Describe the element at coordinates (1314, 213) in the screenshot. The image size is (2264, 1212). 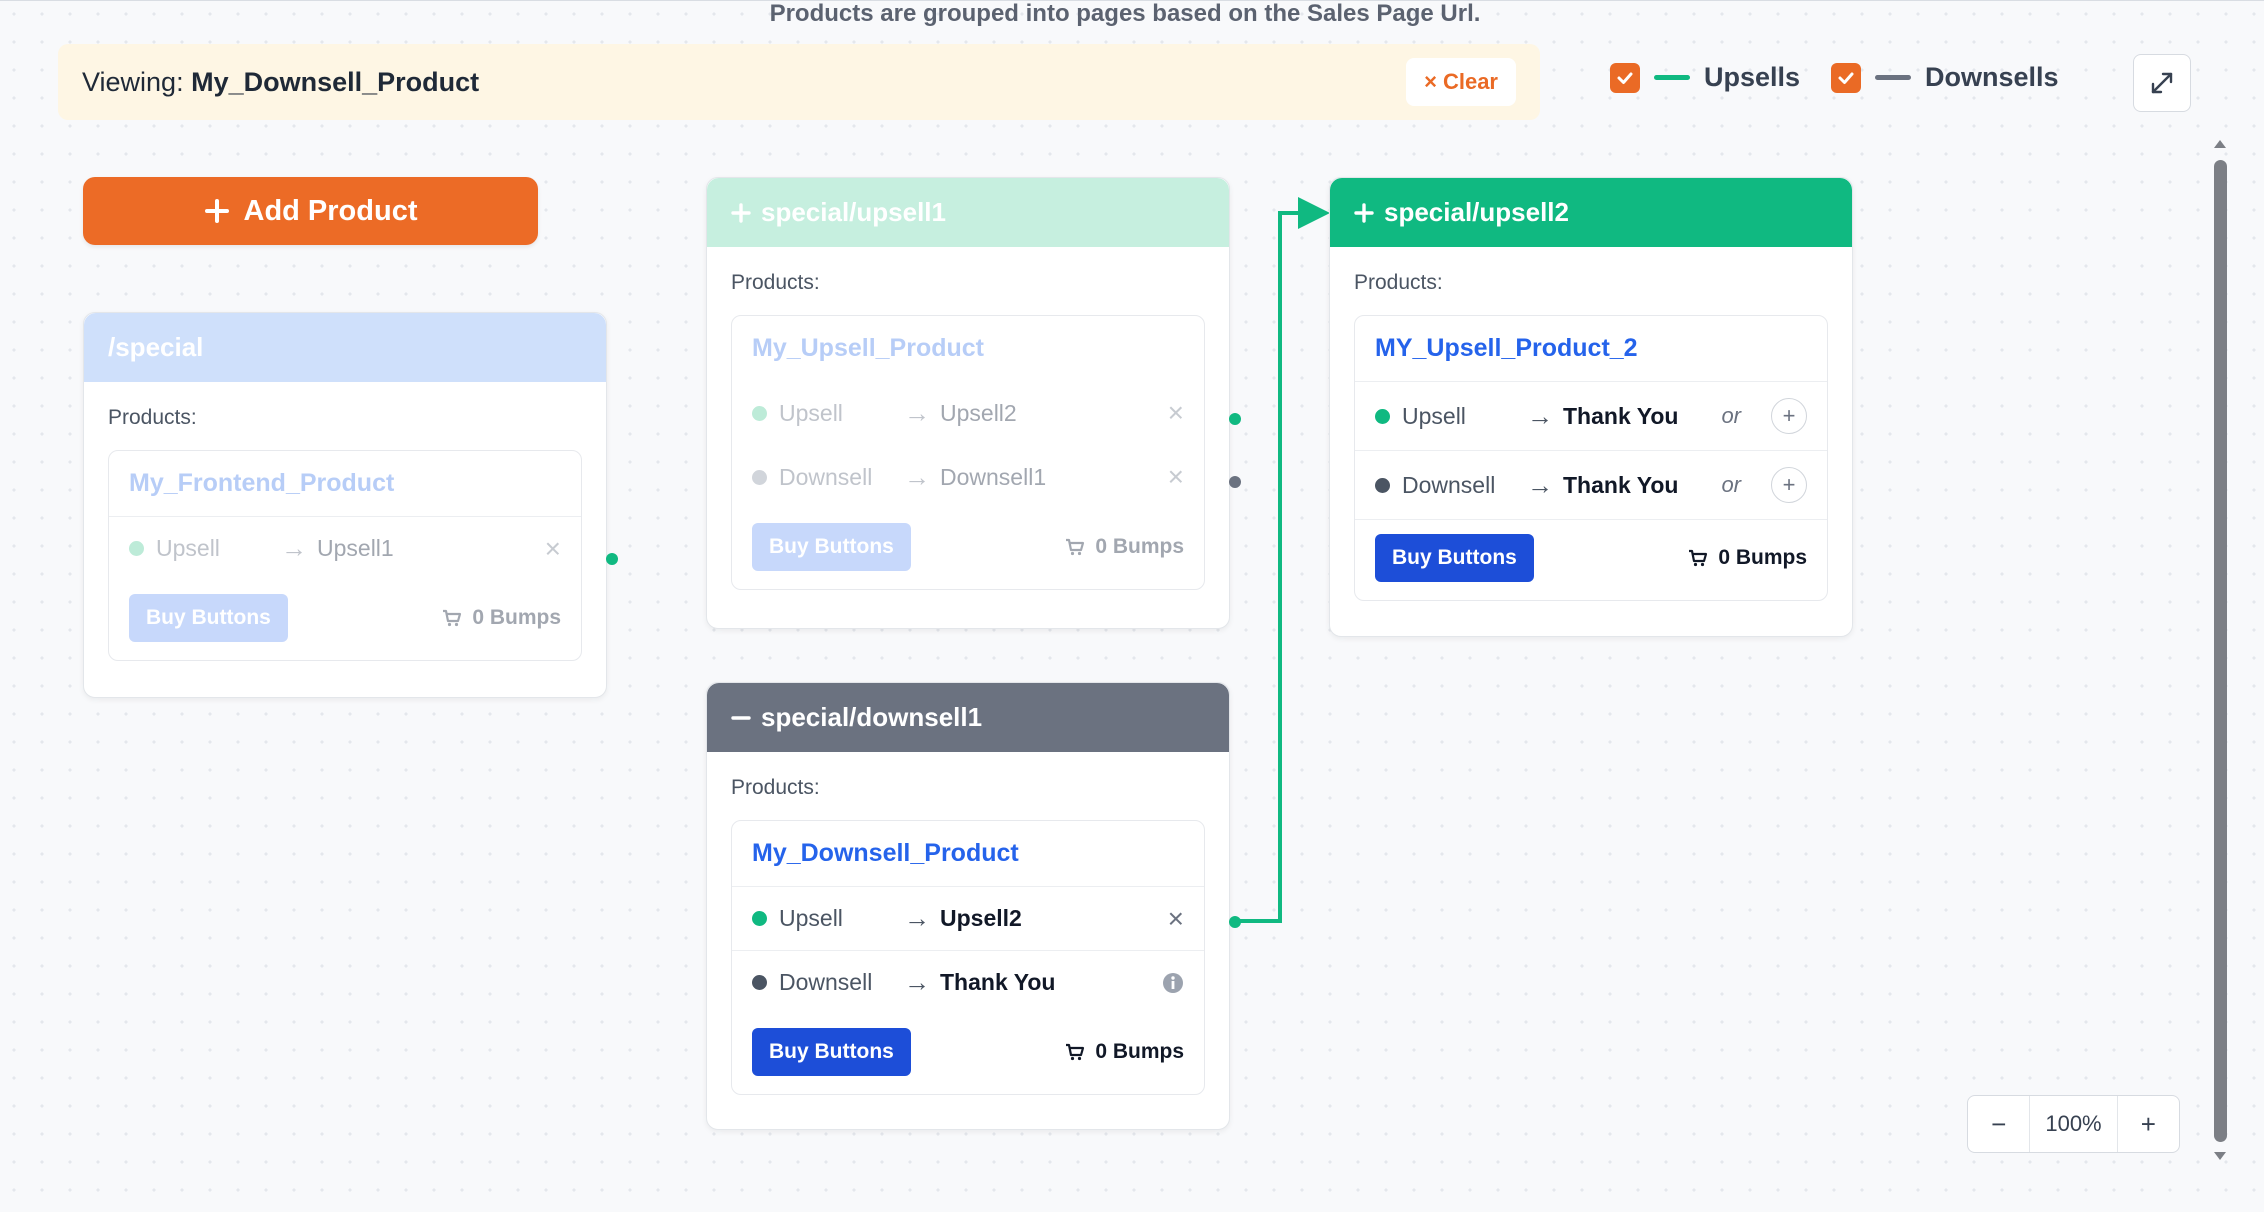
I see `connector-arrowhead` at that location.